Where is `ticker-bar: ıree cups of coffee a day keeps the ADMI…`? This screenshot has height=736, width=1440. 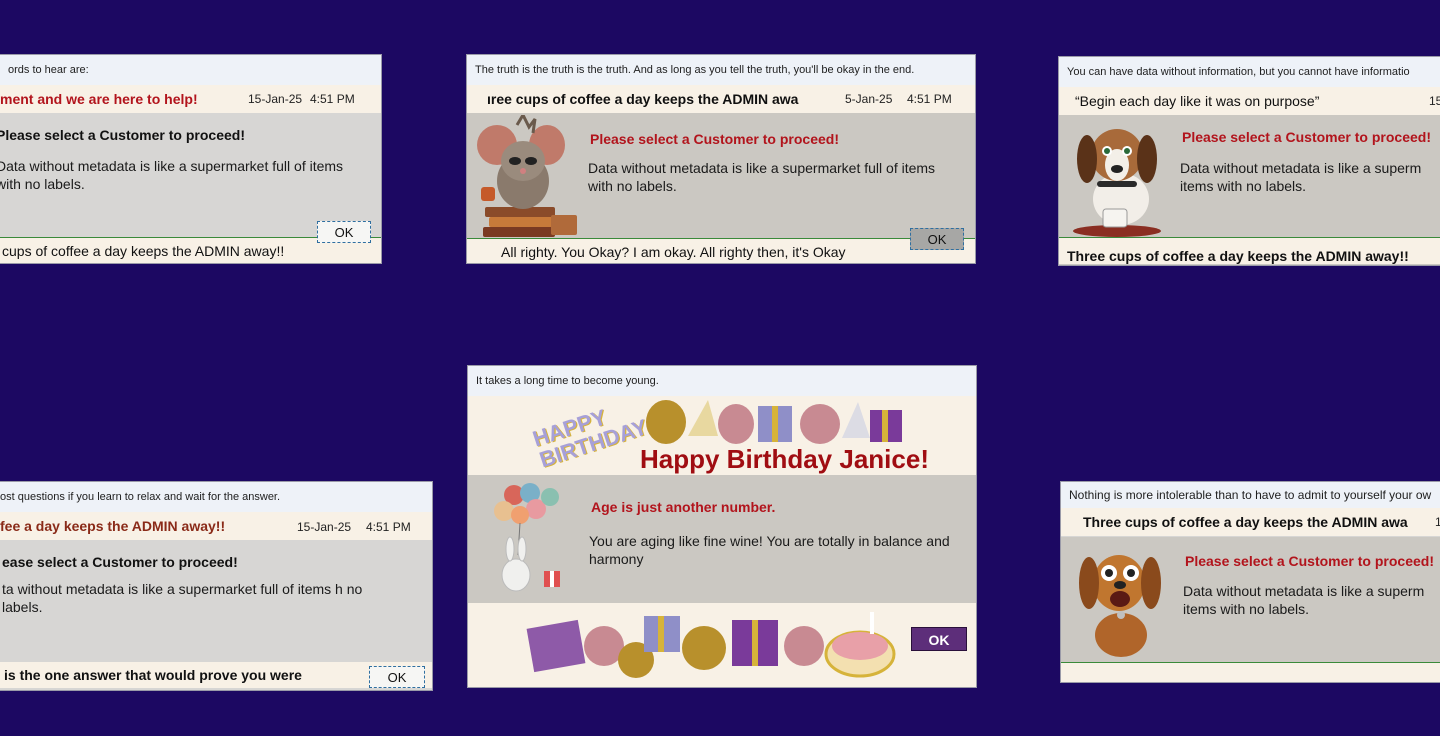 ticker-bar: ıree cups of coffee a day keeps the ADMI… is located at coordinates (721, 99).